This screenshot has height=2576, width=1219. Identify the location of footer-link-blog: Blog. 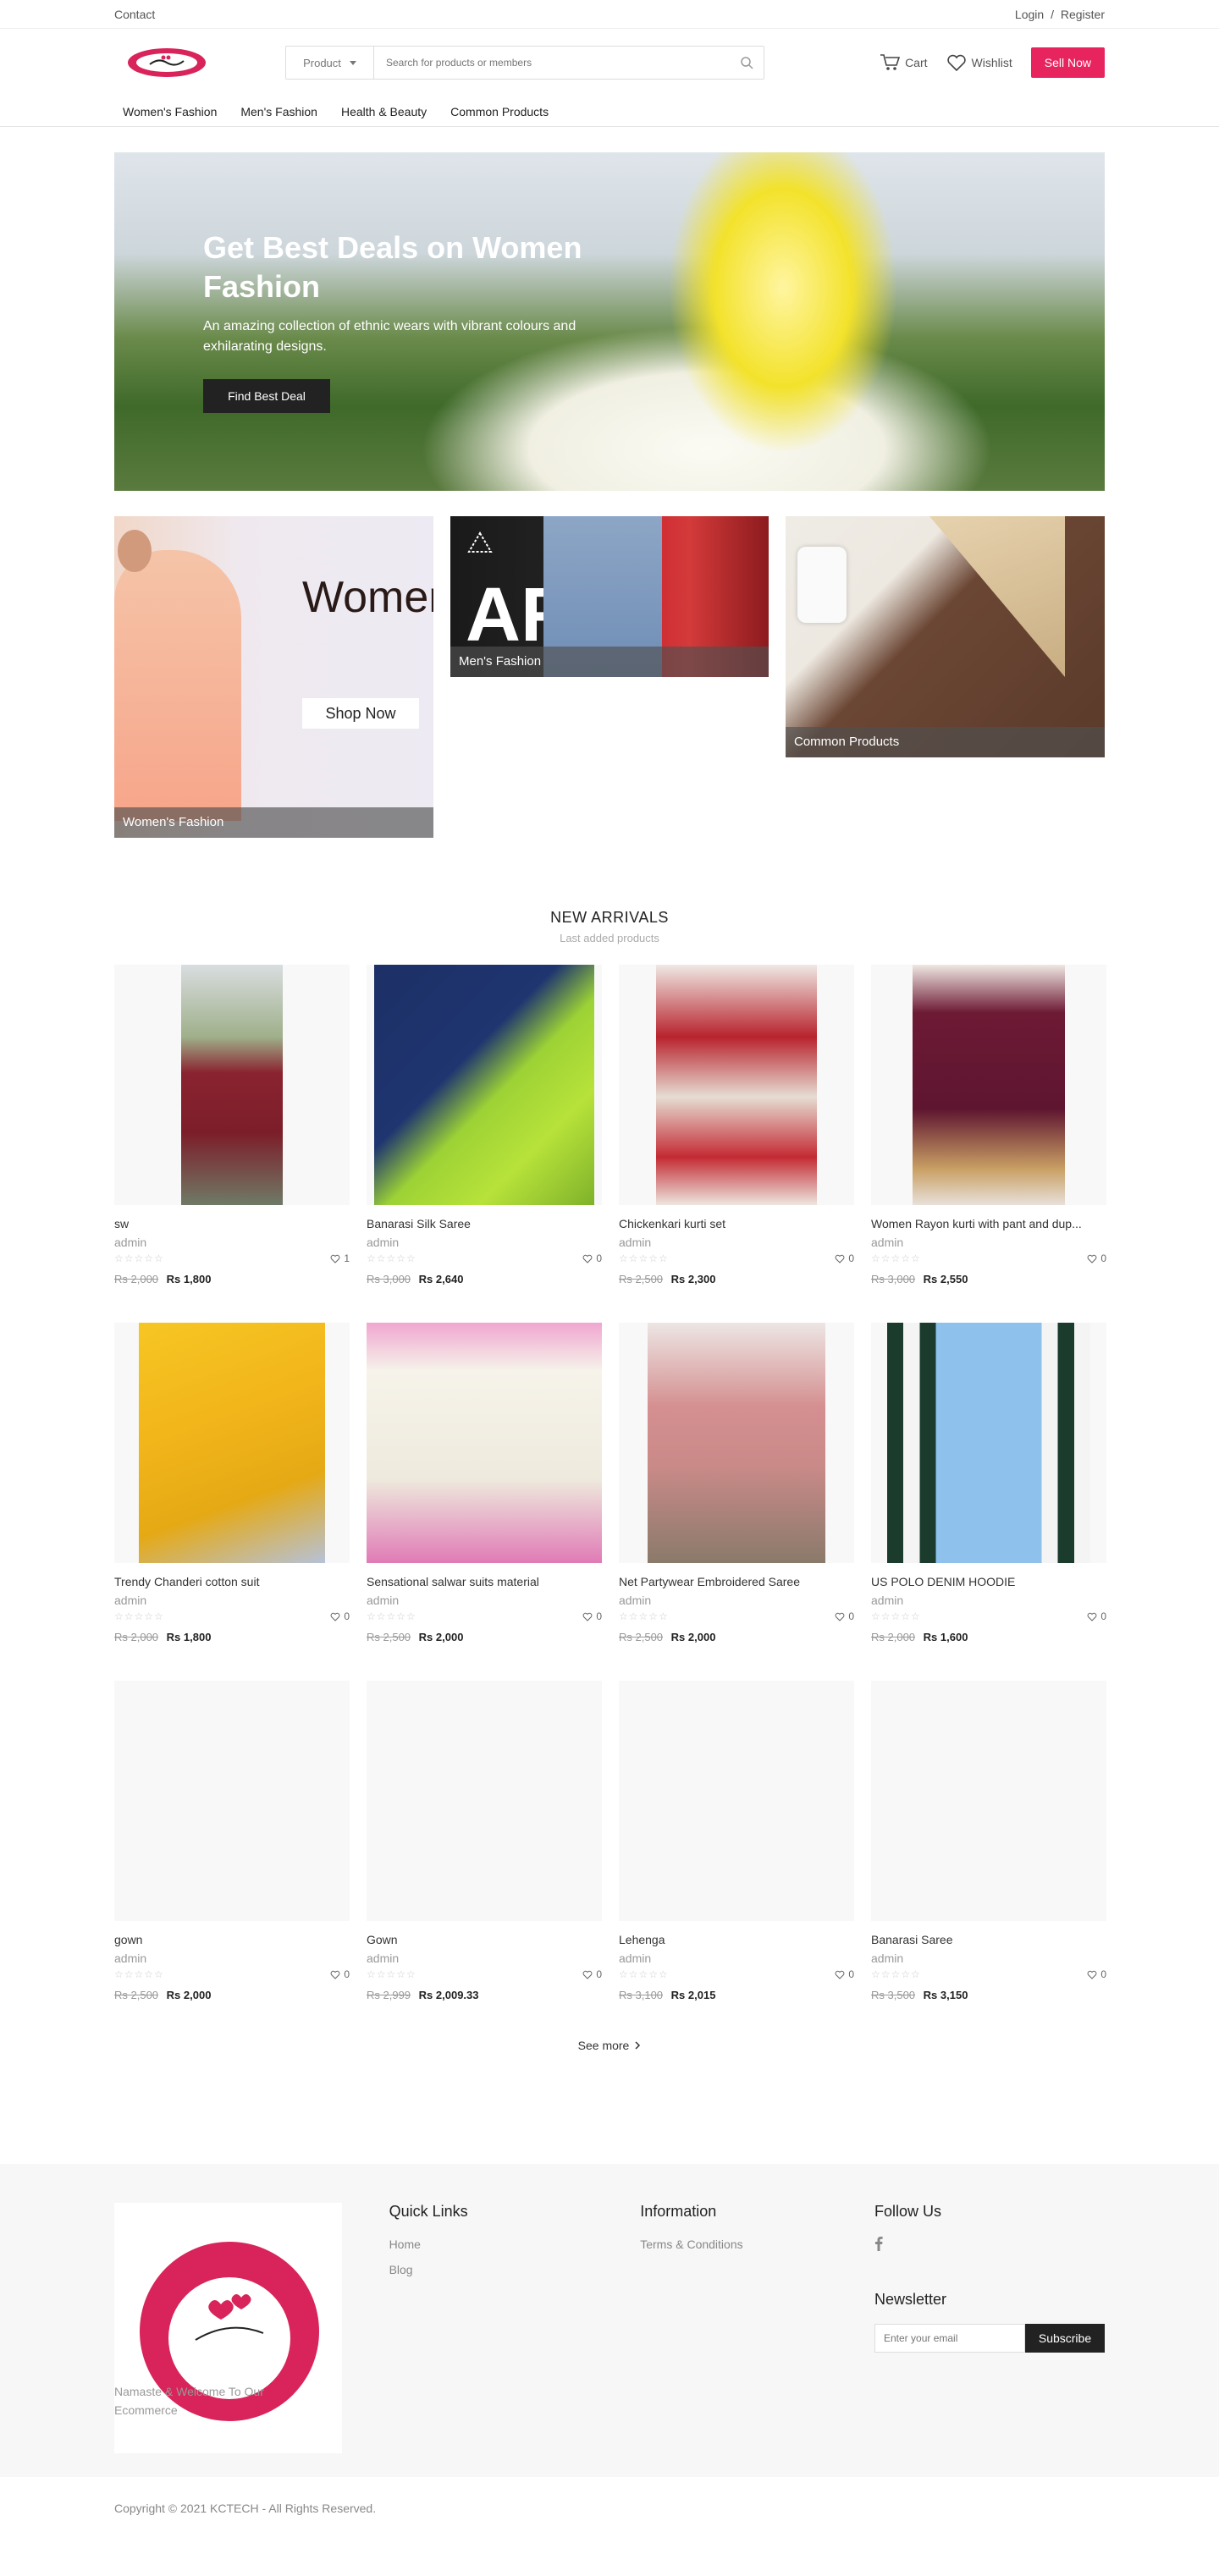
(401, 2269).